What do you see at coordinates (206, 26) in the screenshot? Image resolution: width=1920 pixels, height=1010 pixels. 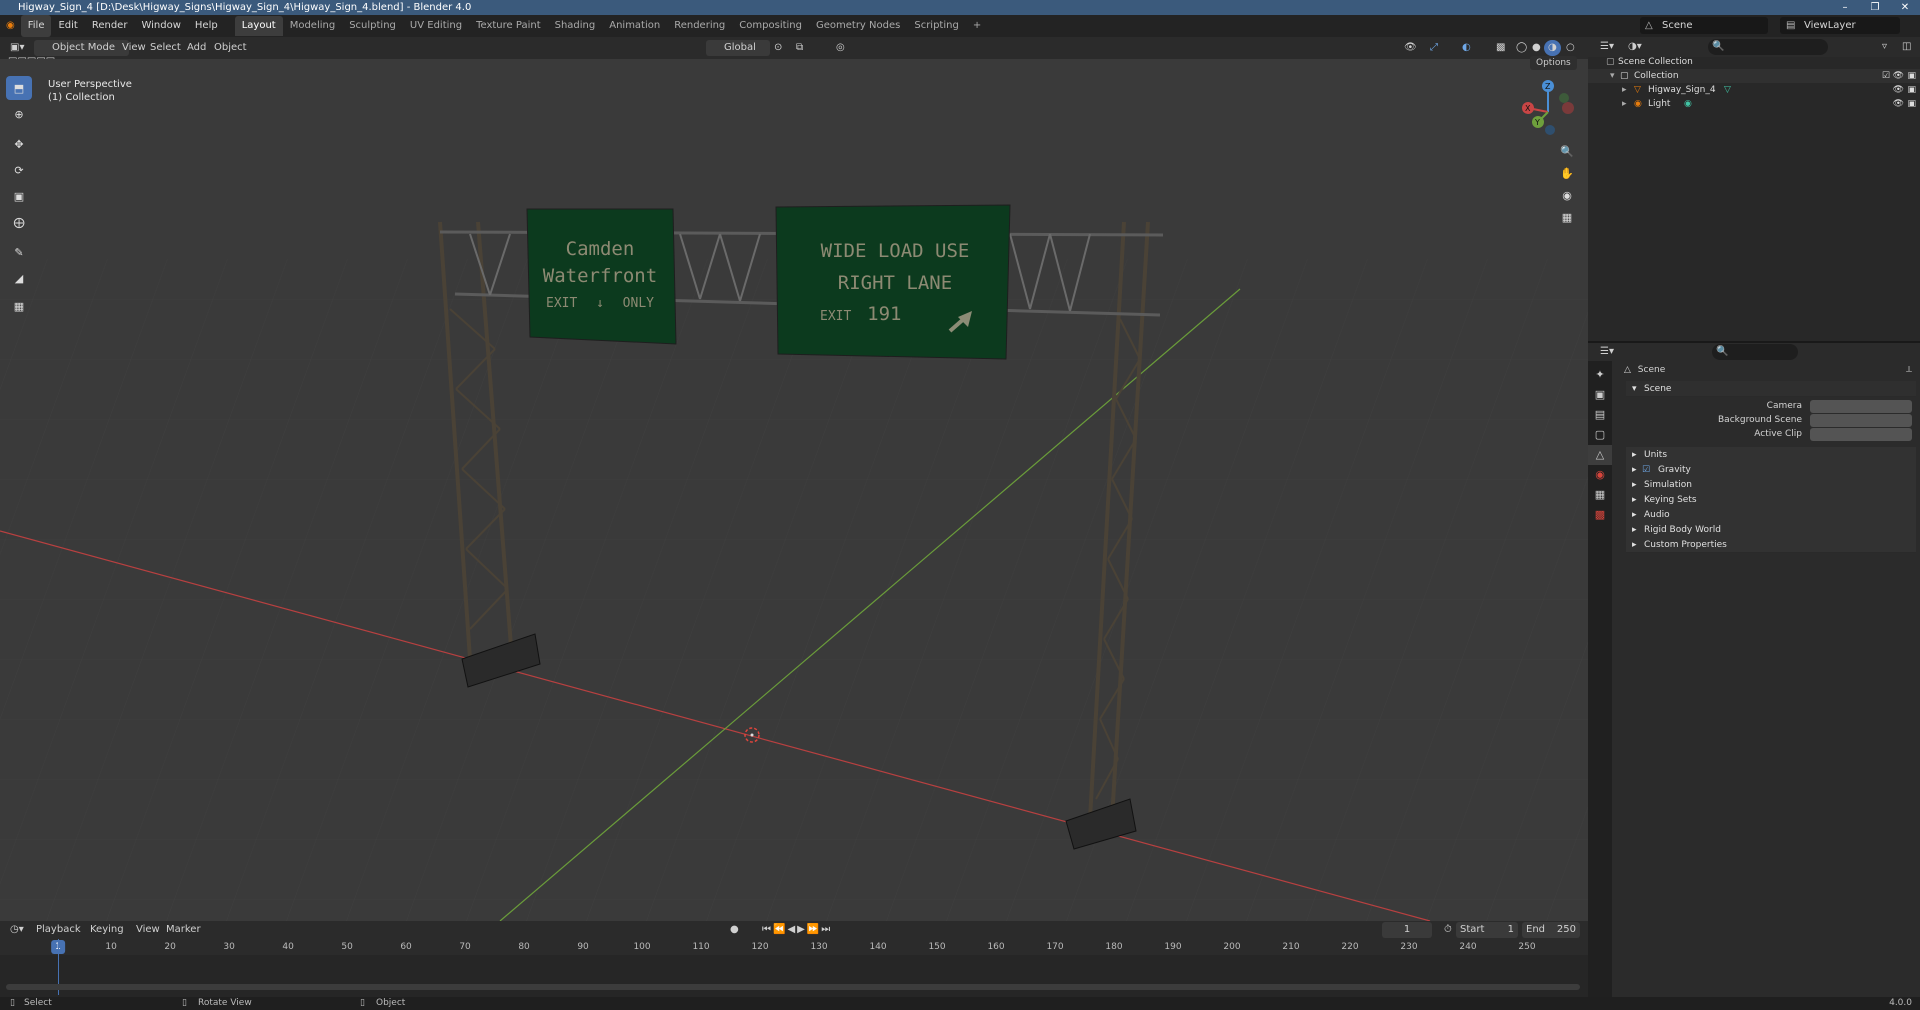 I see `menu-help: Help` at bounding box center [206, 26].